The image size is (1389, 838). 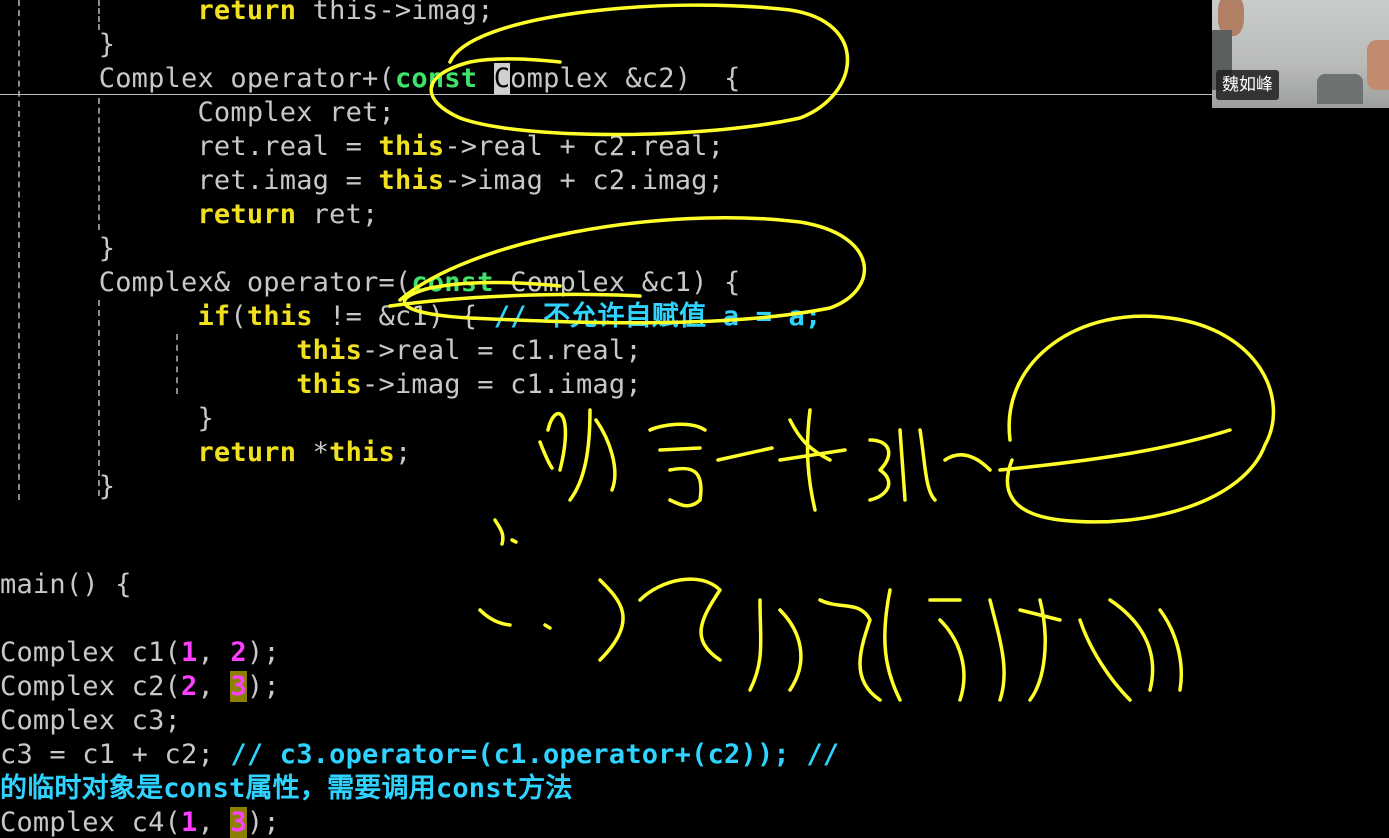 I want to click on code-text: main() {, so click(x=66, y=584).